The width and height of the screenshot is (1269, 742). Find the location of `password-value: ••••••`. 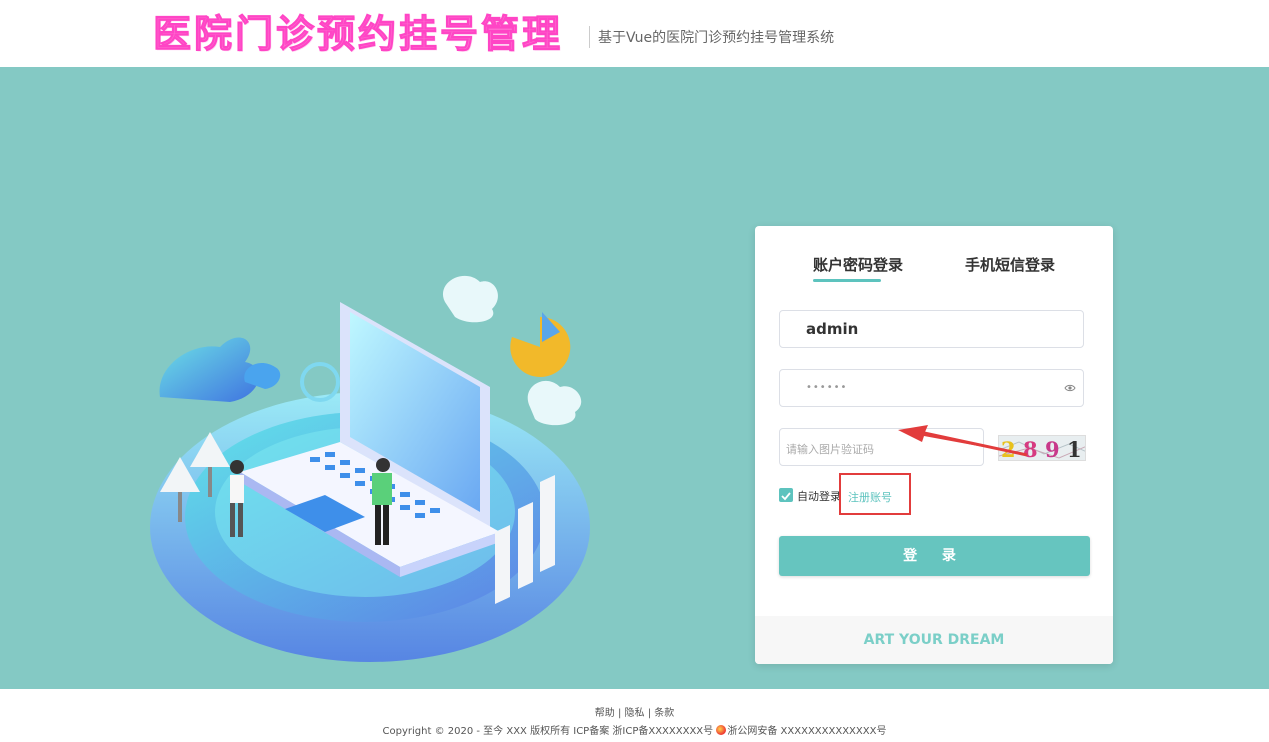

password-value: •••••• is located at coordinates (827, 387).